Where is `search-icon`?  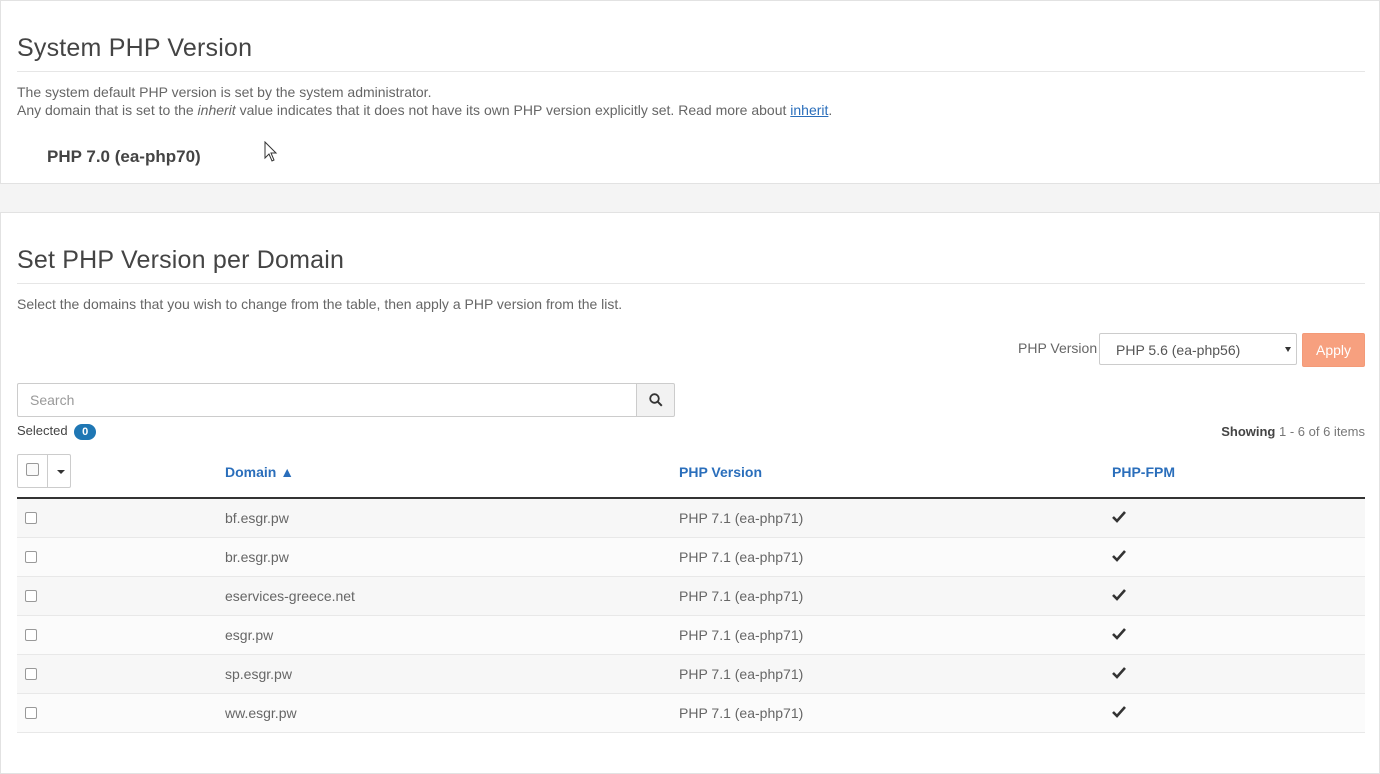
search-icon is located at coordinates (655, 400).